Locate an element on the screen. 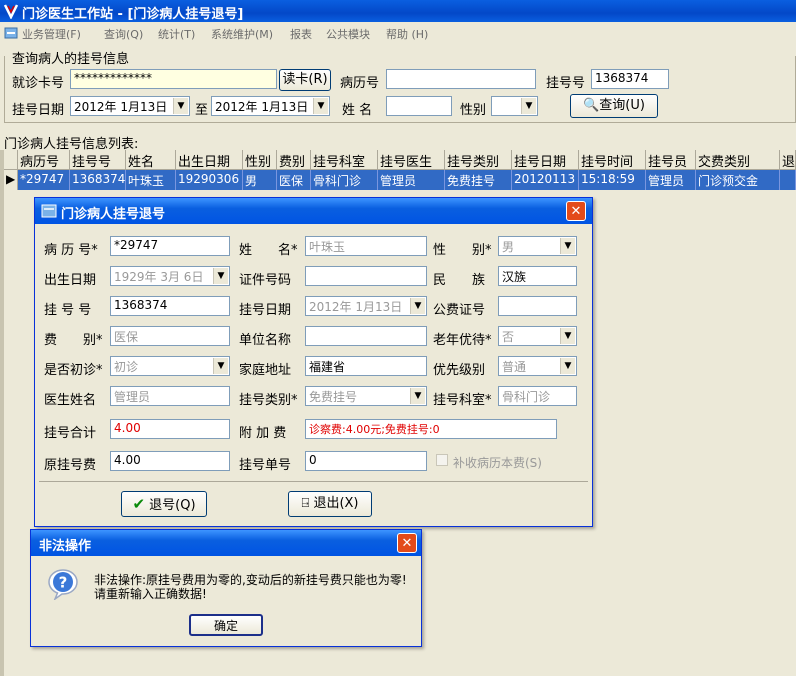 The height and width of the screenshot is (676, 796). read-card-button: 读卡(R) is located at coordinates (305, 80).